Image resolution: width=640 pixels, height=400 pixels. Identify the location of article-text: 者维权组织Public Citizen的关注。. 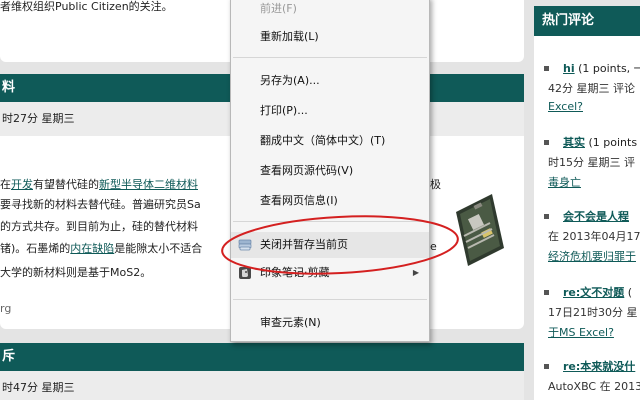
(86, 6).